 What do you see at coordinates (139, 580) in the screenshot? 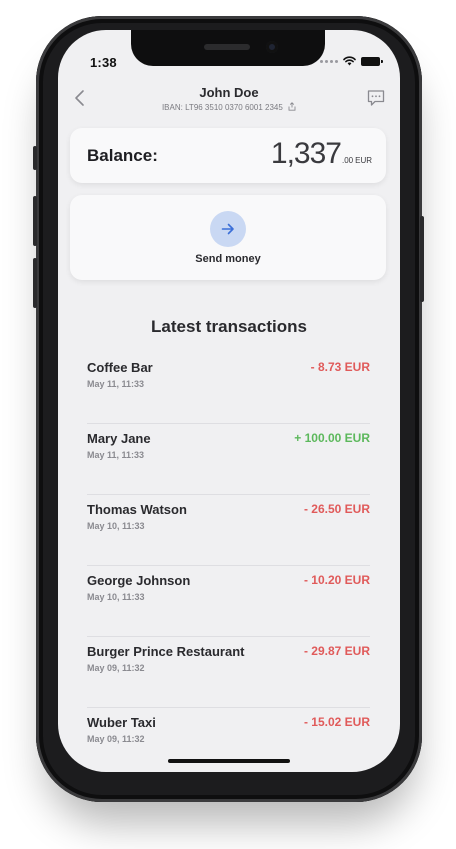
I see `transaction-name: George Johnson` at bounding box center [139, 580].